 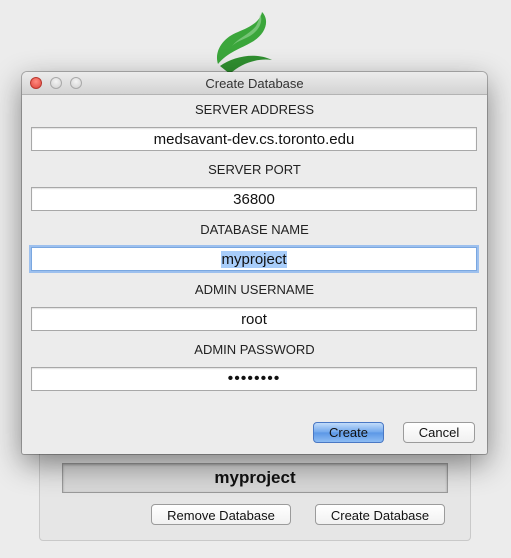 What do you see at coordinates (254, 109) in the screenshot?
I see `server-address-label: SERVER ADDRESS` at bounding box center [254, 109].